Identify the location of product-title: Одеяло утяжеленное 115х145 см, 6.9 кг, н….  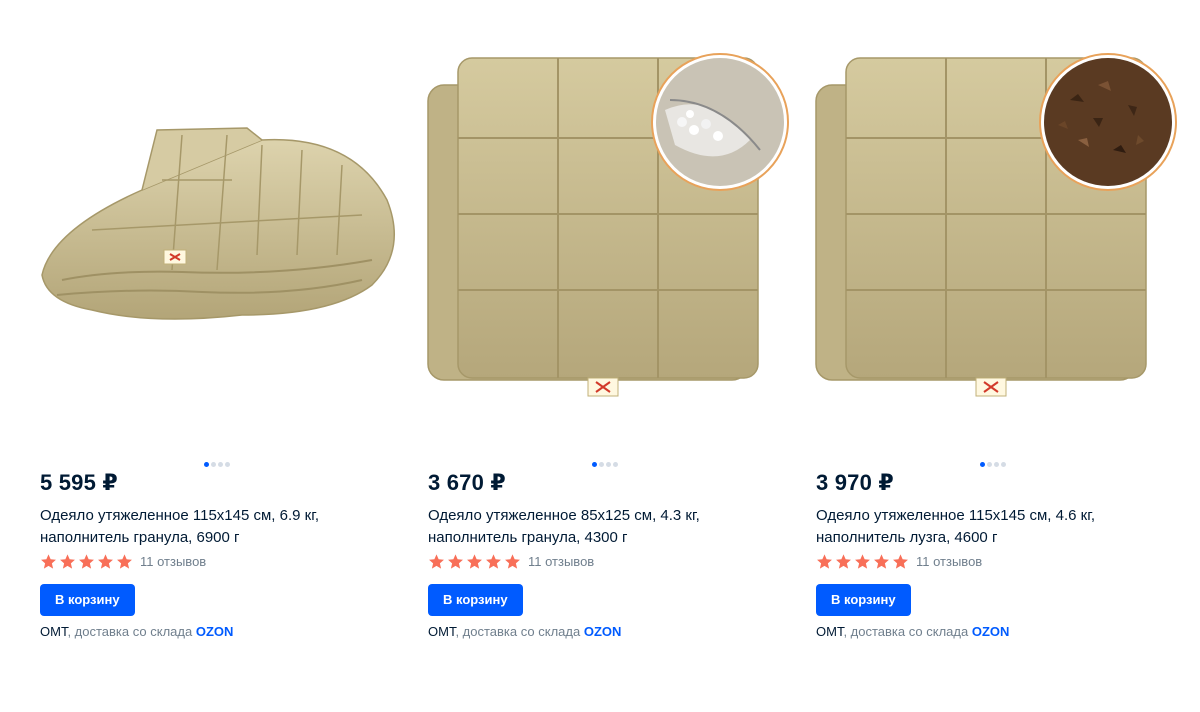
(205, 527).